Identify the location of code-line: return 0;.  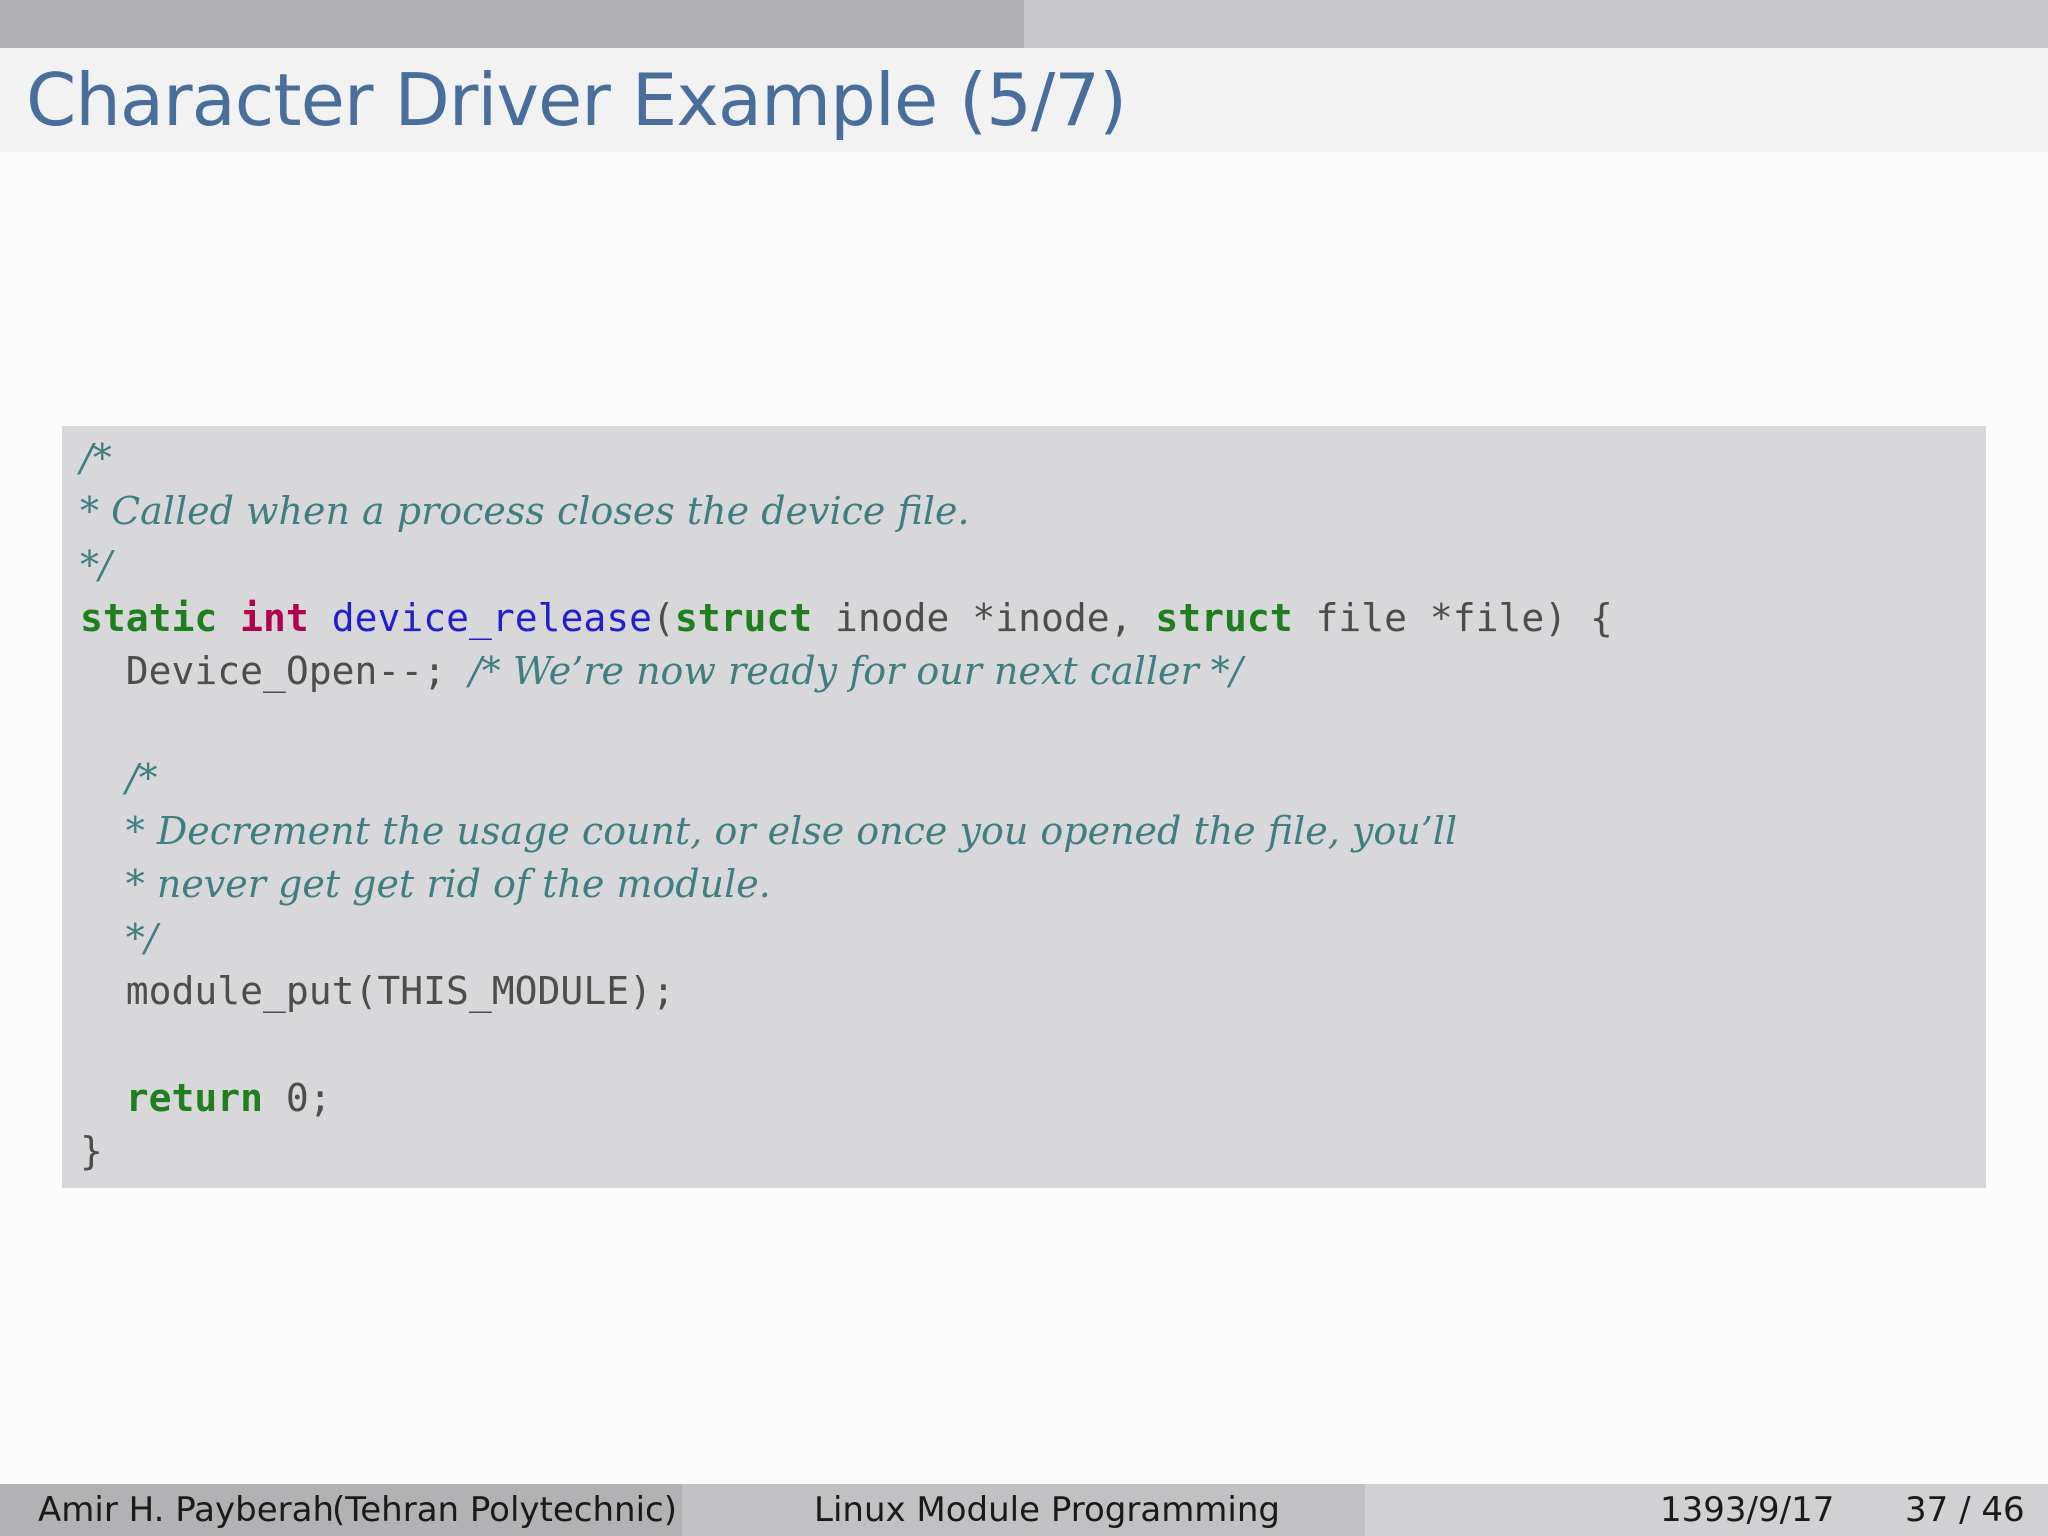
(846, 1098).